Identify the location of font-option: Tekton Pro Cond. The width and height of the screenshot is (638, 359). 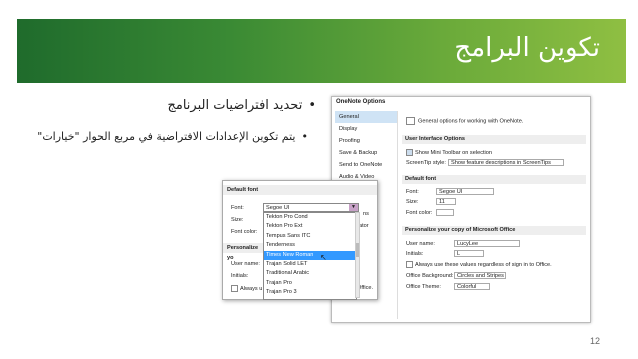
(310, 217).